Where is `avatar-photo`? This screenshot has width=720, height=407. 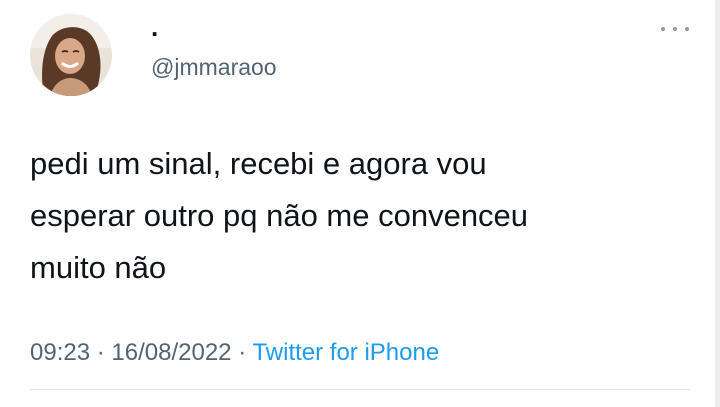 avatar-photo is located at coordinates (71, 55).